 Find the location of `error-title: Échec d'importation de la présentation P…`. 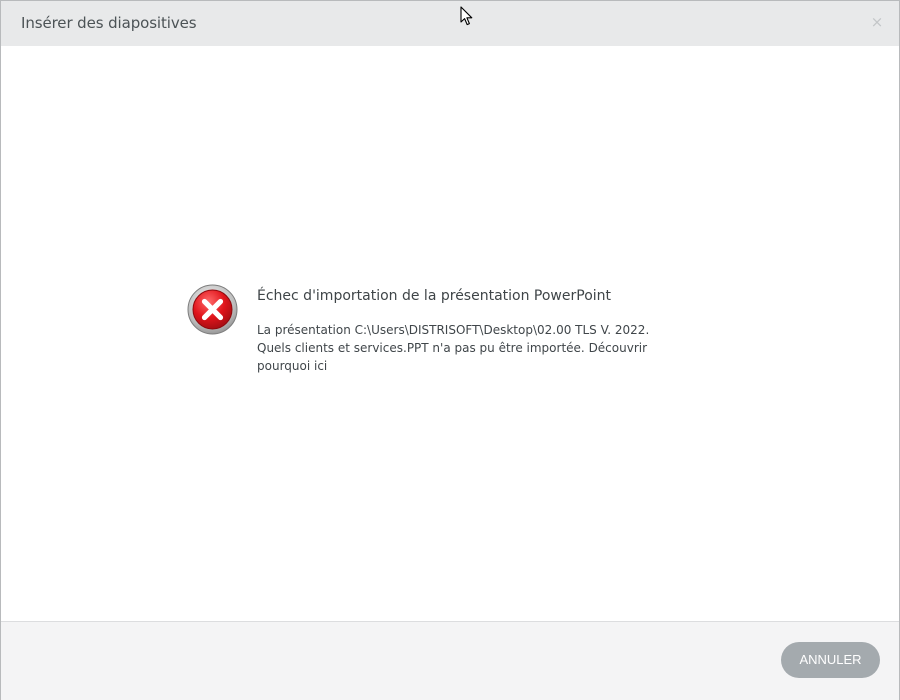

error-title: Échec d'importation de la présentation P… is located at coordinates (434, 296).